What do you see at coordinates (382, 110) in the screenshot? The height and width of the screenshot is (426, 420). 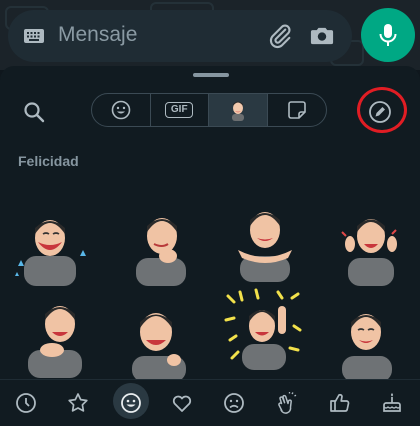 I see `highlight-annotation` at bounding box center [382, 110].